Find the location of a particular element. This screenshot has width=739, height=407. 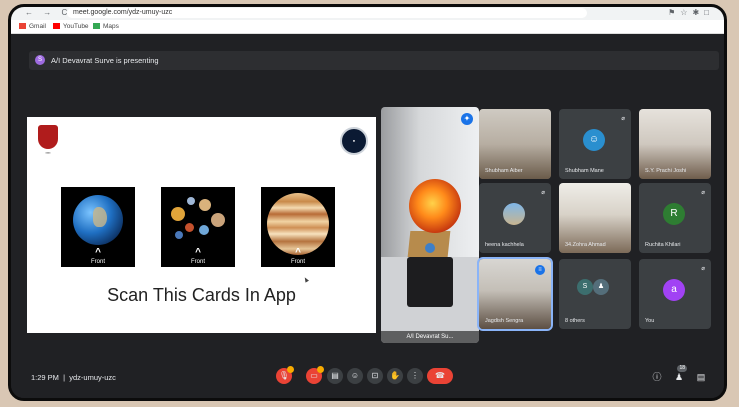

participant-name: 34.Zohra Ahmad is located at coordinates (585, 245).